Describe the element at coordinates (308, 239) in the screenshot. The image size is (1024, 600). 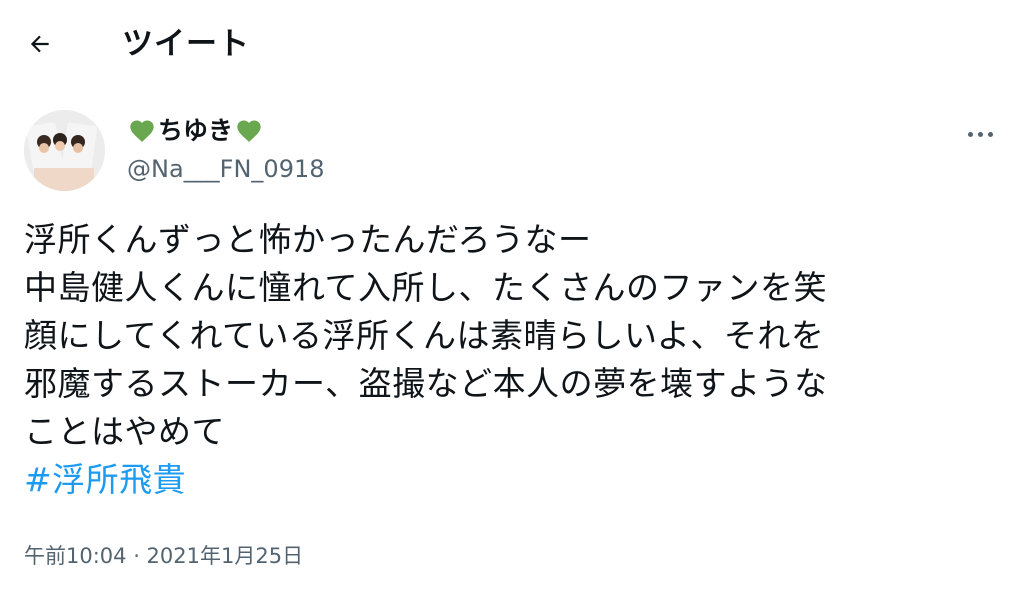
I see `tweet-line: 浮所くんずっと怖かったんだろうなー` at that location.